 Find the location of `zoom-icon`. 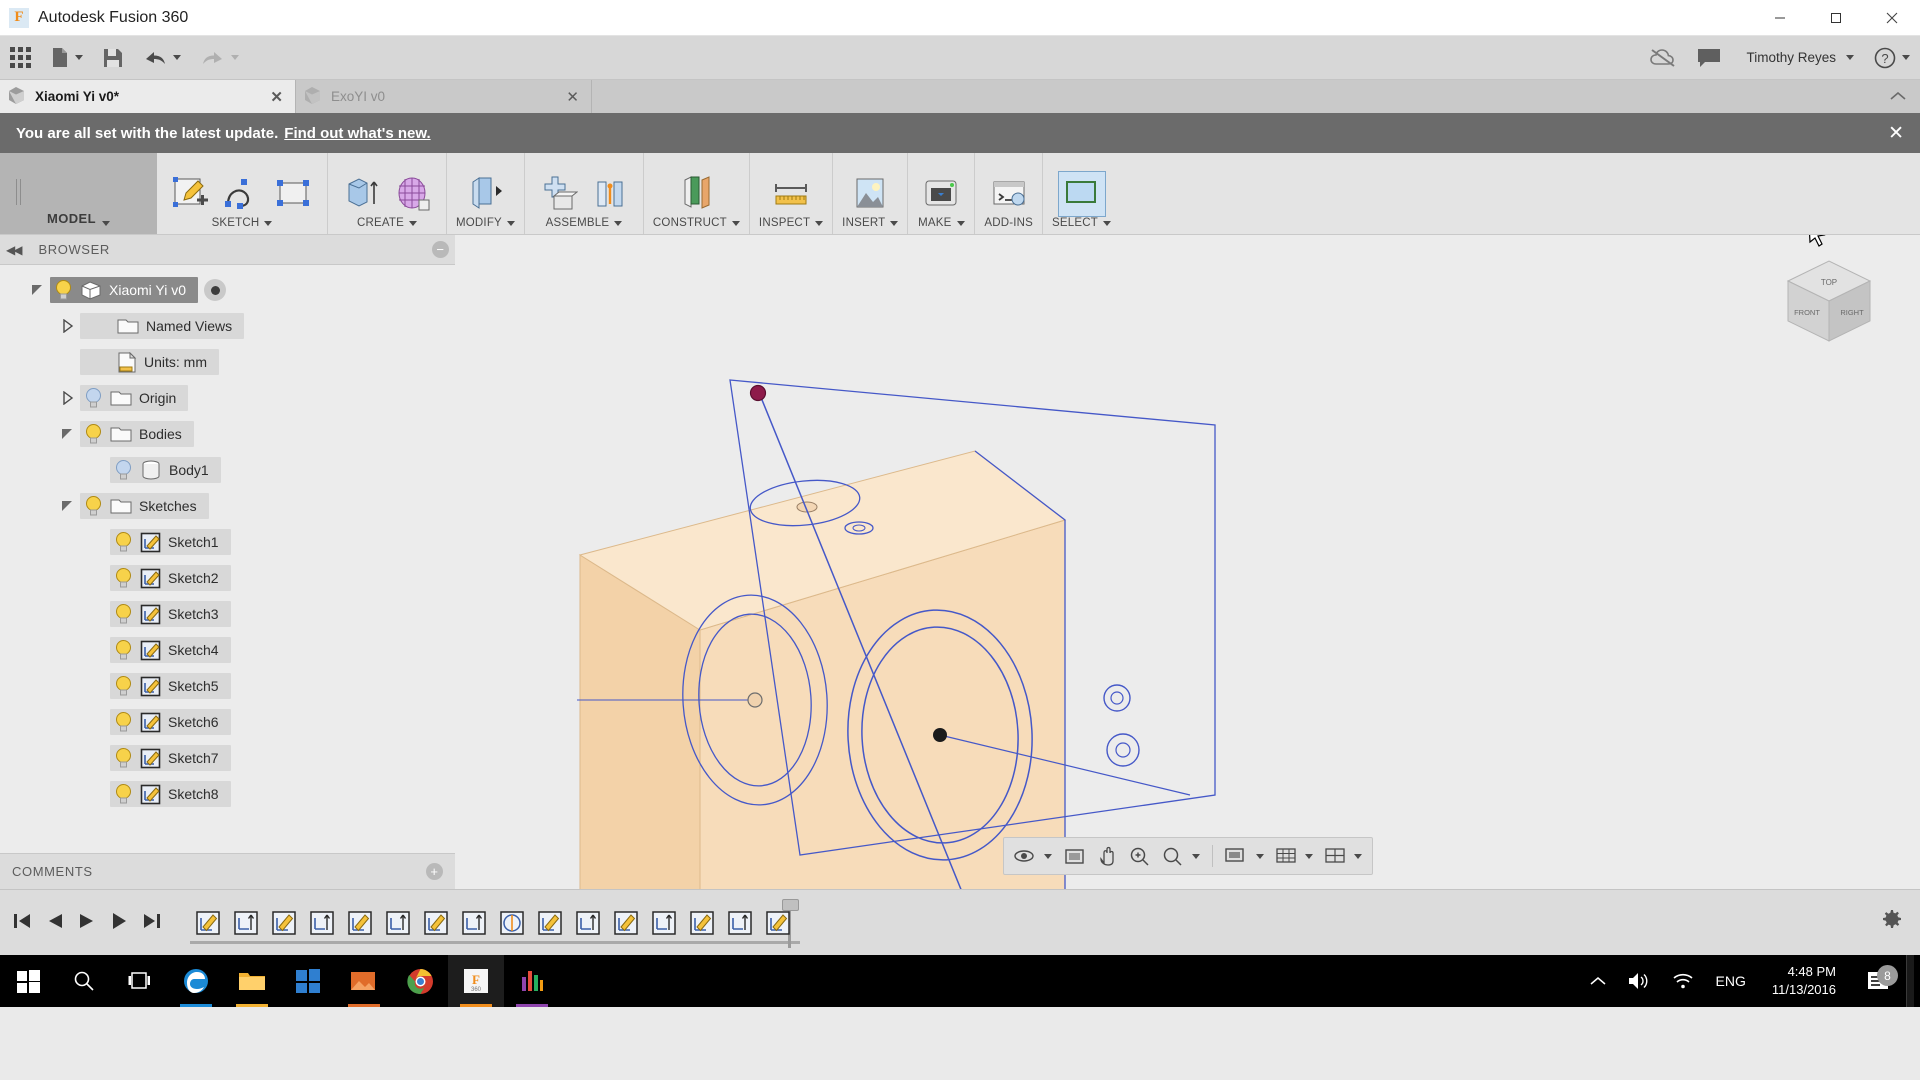

zoom-icon is located at coordinates (1139, 856).